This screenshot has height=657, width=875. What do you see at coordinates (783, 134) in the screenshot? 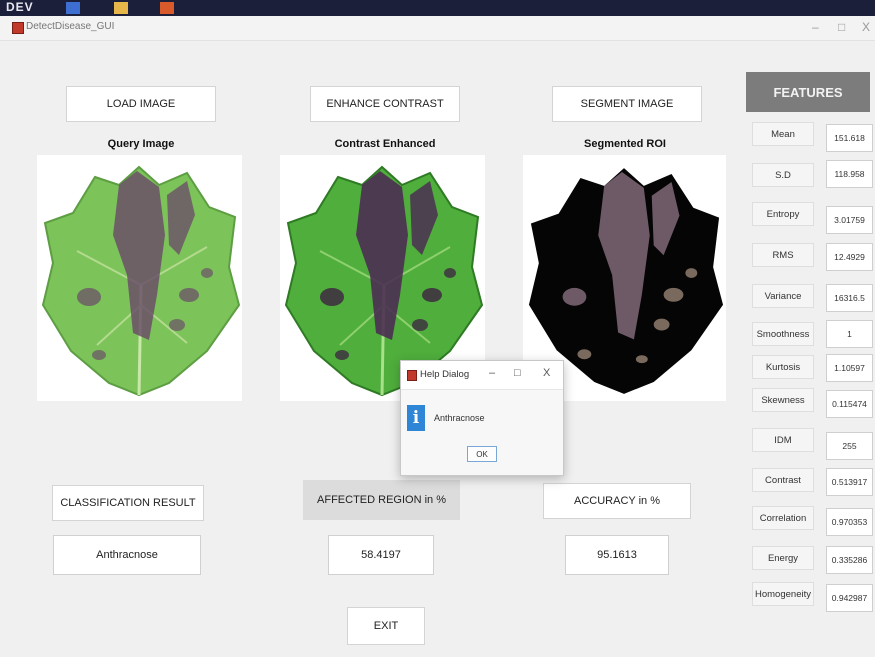
I see `feature-label-mean: Mean` at bounding box center [783, 134].